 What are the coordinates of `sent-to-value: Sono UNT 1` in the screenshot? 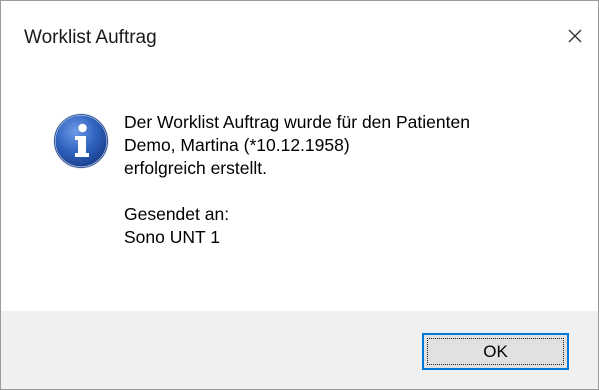 It's located at (172, 237).